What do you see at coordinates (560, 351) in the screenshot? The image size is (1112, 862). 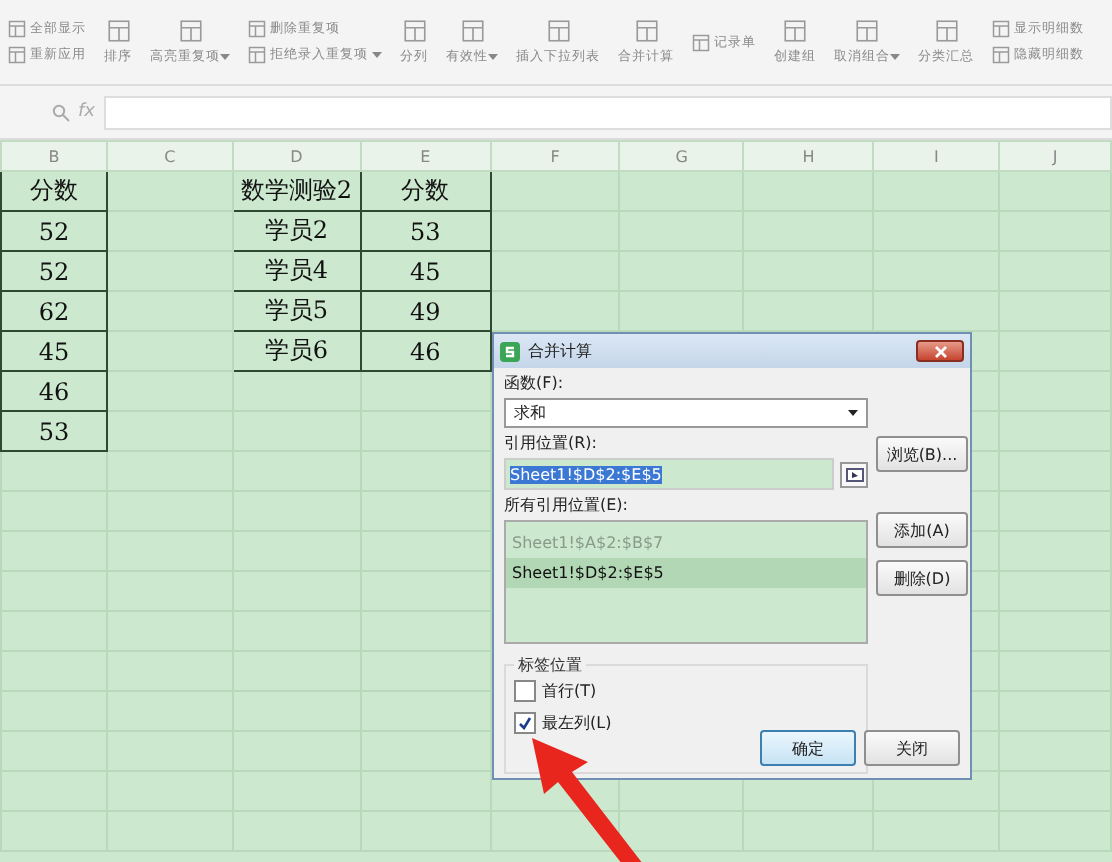 I see `dialog-title: 合并计算` at bounding box center [560, 351].